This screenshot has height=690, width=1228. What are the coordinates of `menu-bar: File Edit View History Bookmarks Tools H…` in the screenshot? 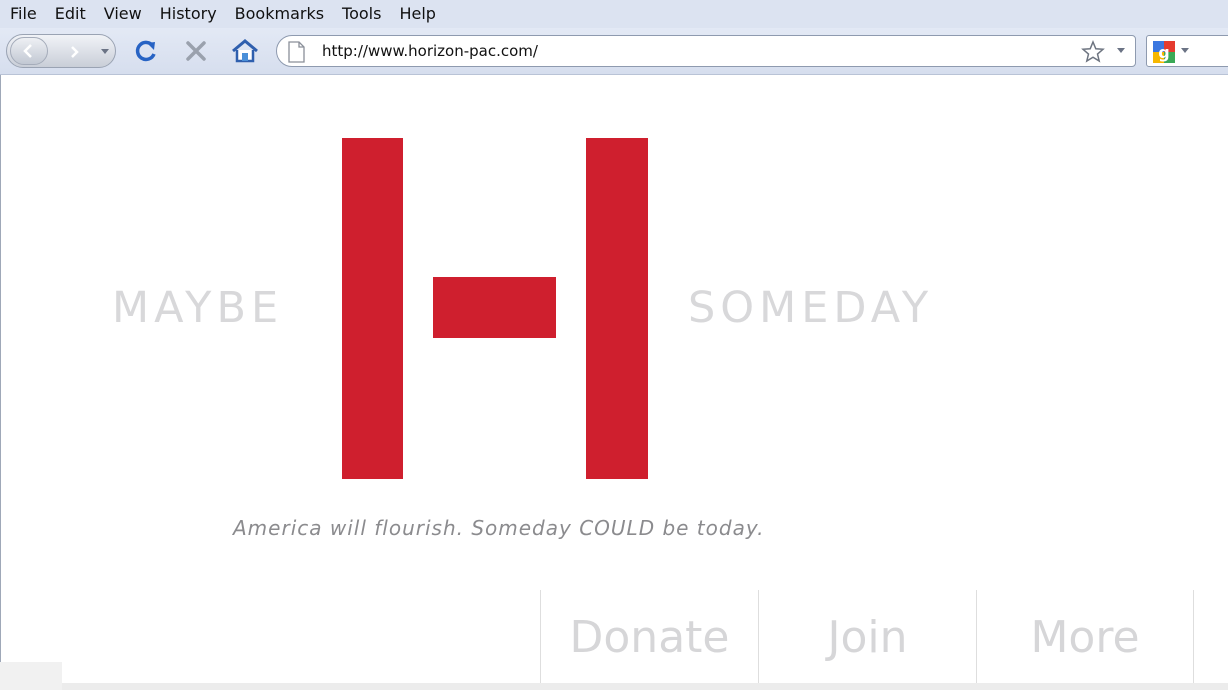 It's located at (614, 14).